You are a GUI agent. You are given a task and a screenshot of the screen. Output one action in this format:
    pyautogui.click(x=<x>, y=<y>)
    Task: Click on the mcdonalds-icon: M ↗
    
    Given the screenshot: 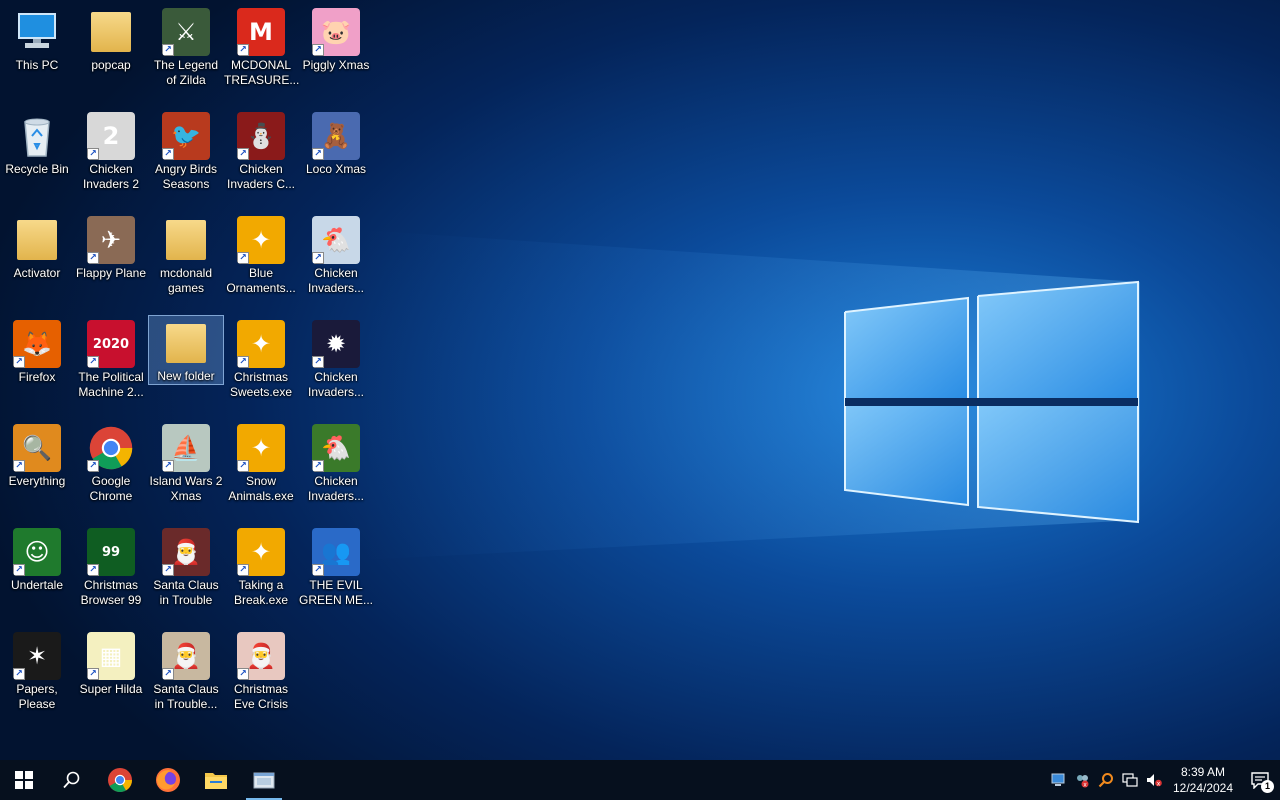 What is the action you would take?
    pyautogui.click(x=261, y=32)
    